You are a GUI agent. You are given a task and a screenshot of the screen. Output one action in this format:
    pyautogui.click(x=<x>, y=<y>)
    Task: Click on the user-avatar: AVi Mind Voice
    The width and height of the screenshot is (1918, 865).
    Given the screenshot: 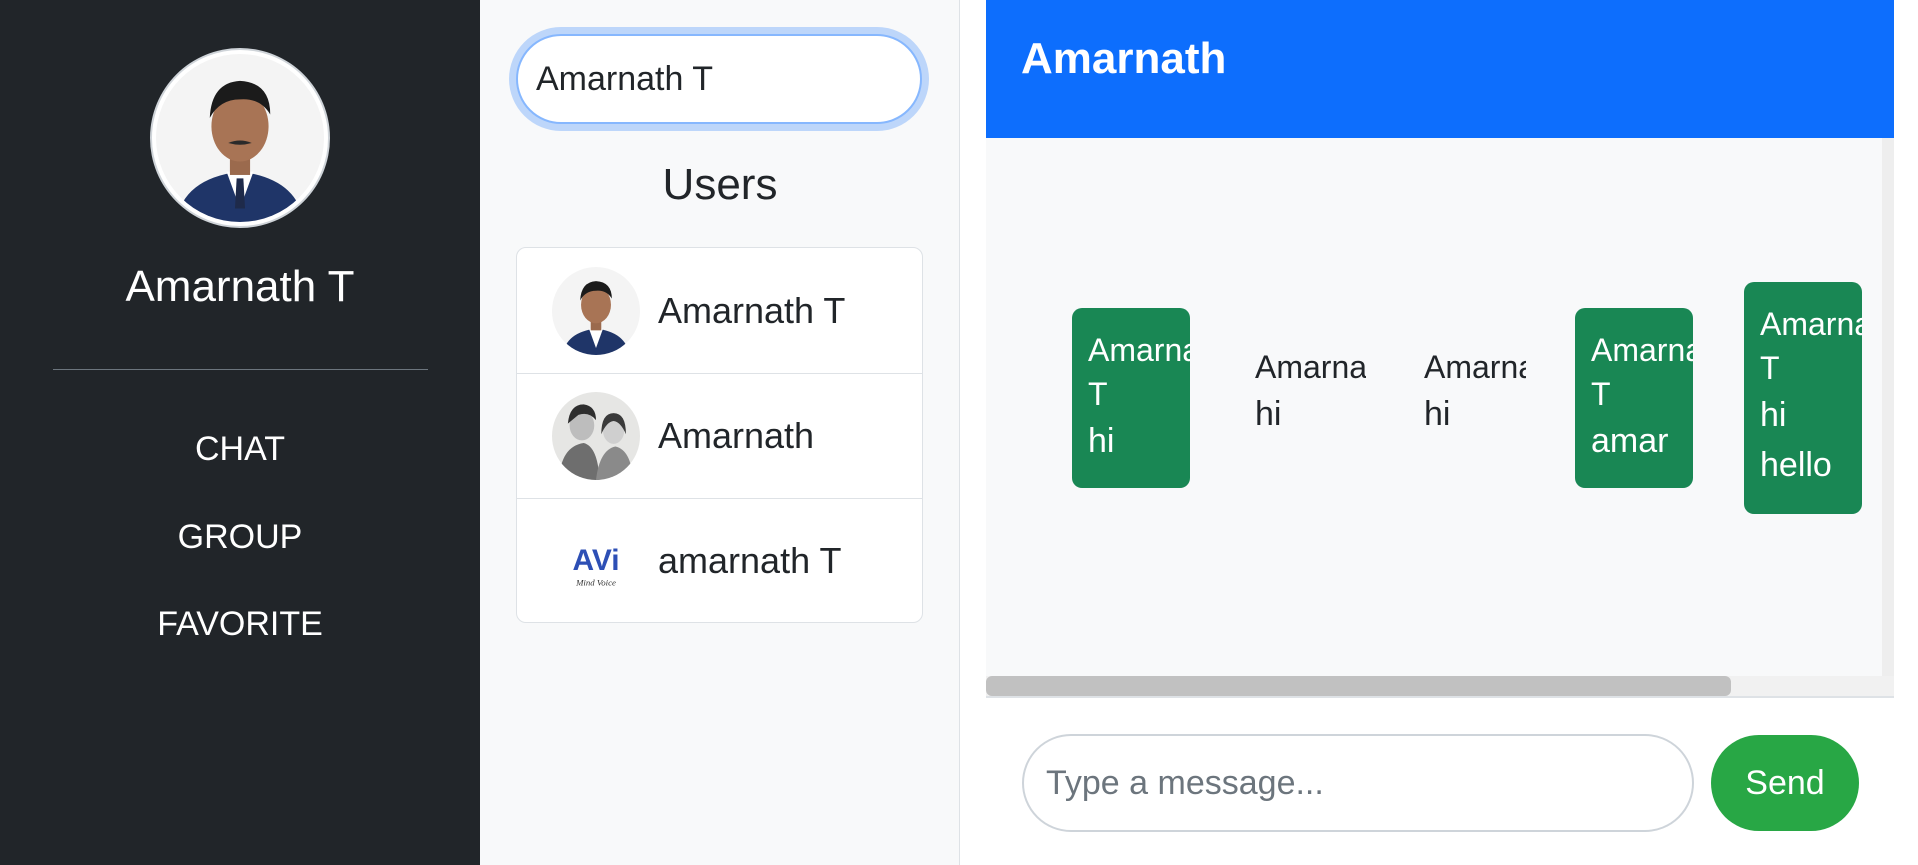 What is the action you would take?
    pyautogui.click(x=596, y=561)
    